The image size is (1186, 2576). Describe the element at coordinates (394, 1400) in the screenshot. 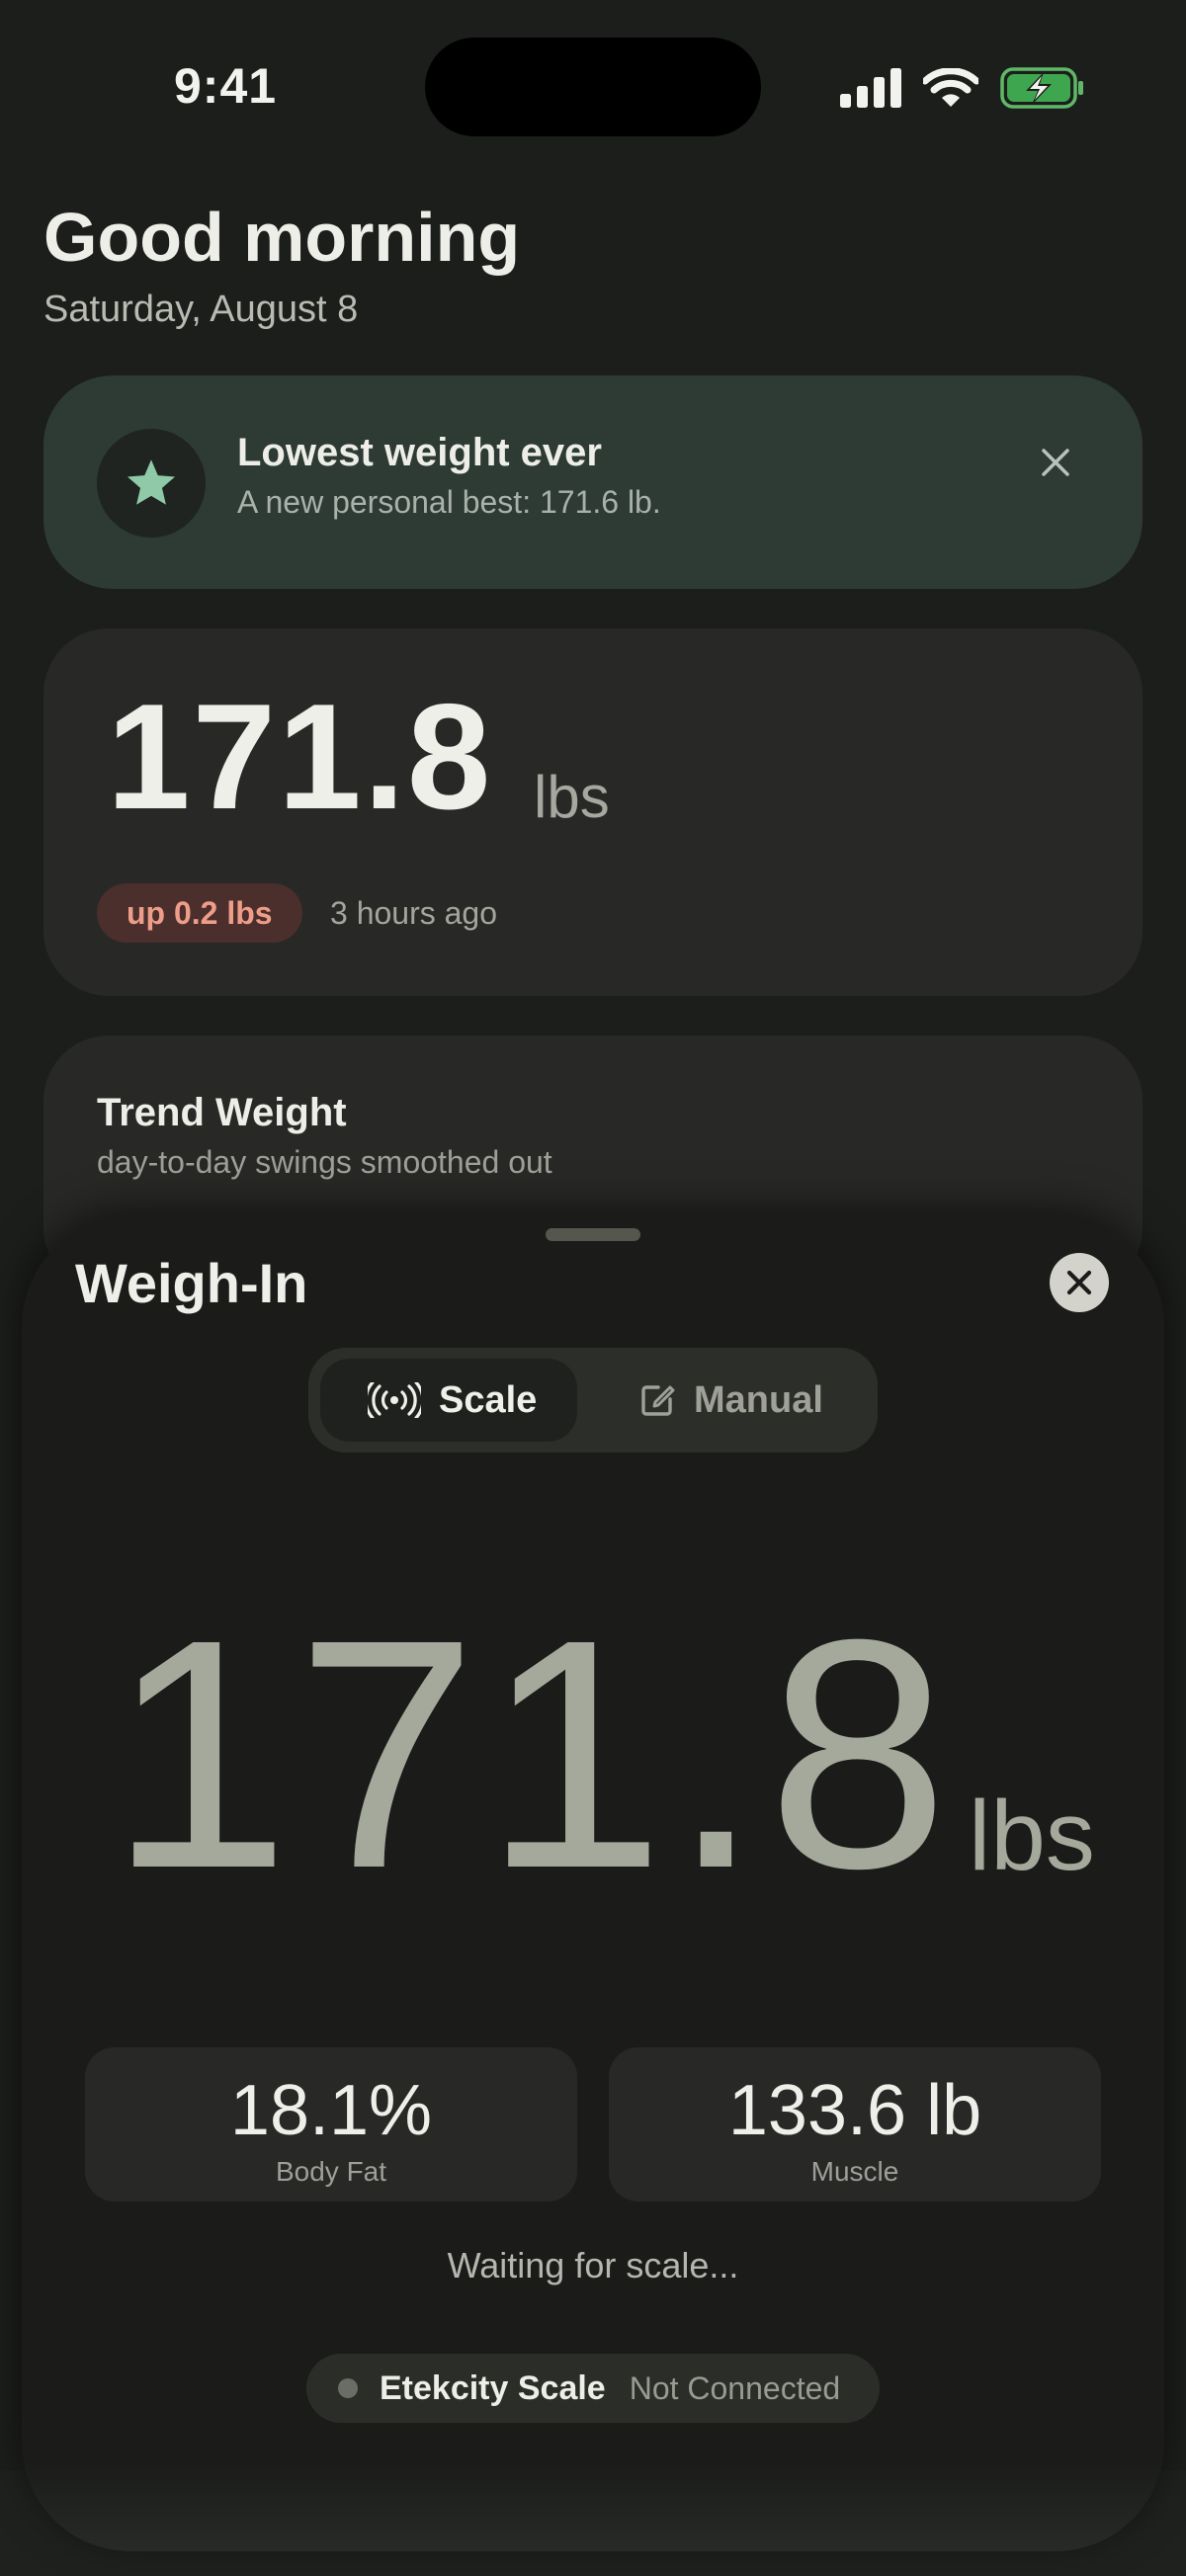

I see `broadcast-signal-icon` at that location.